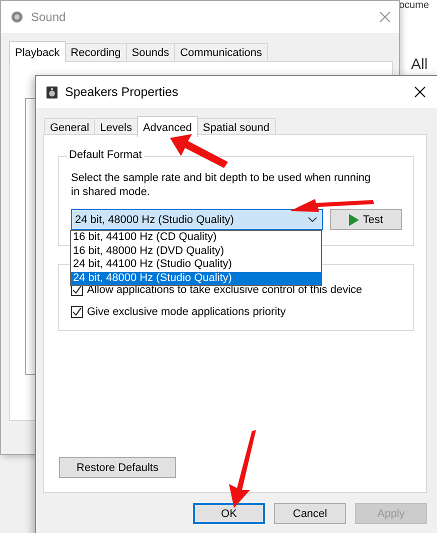  I want to click on group-label: Default Format, so click(105, 155).